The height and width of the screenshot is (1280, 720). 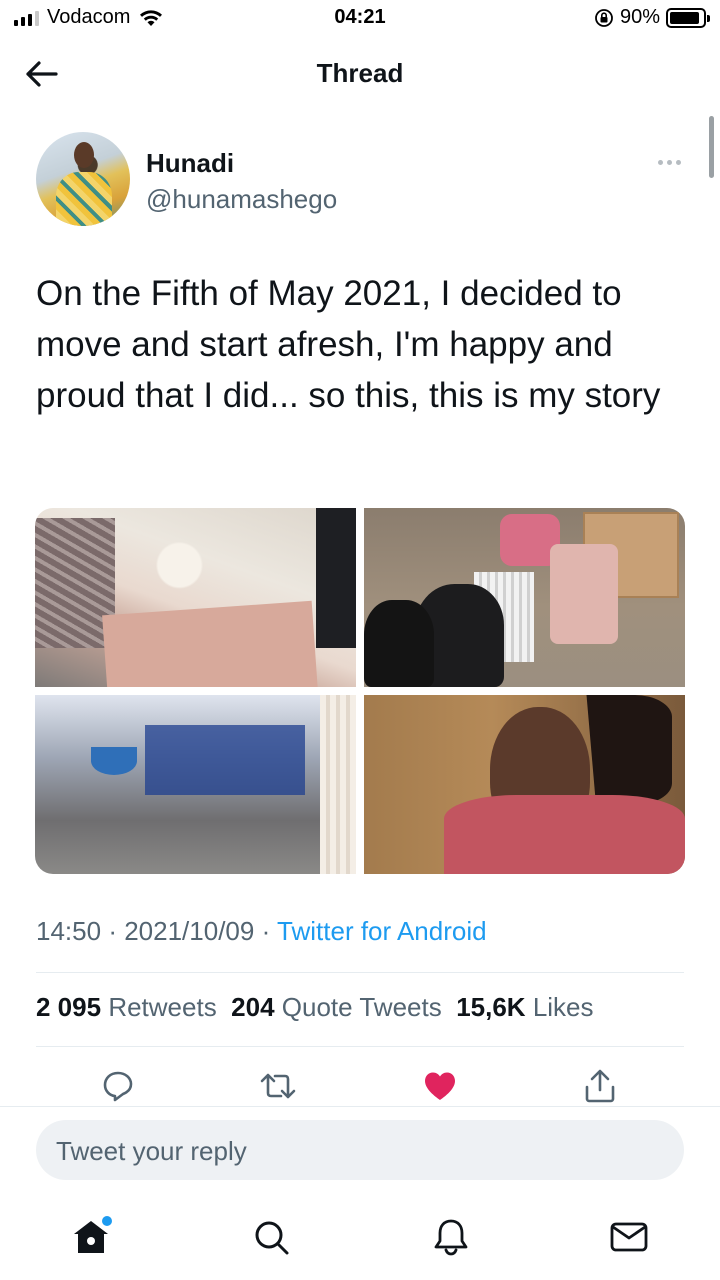 I want to click on more-options-button, so click(x=669, y=162).